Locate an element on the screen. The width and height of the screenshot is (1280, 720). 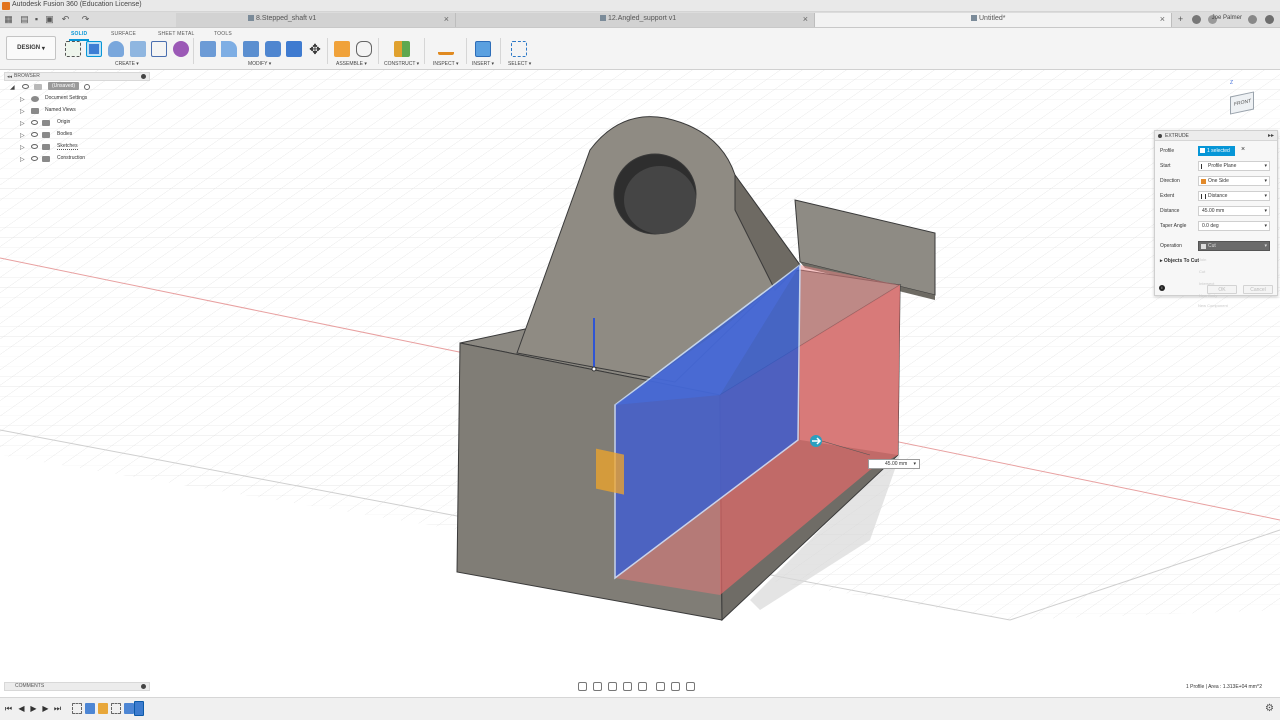
fillet-feature-icon is located at coordinates (103, 708).